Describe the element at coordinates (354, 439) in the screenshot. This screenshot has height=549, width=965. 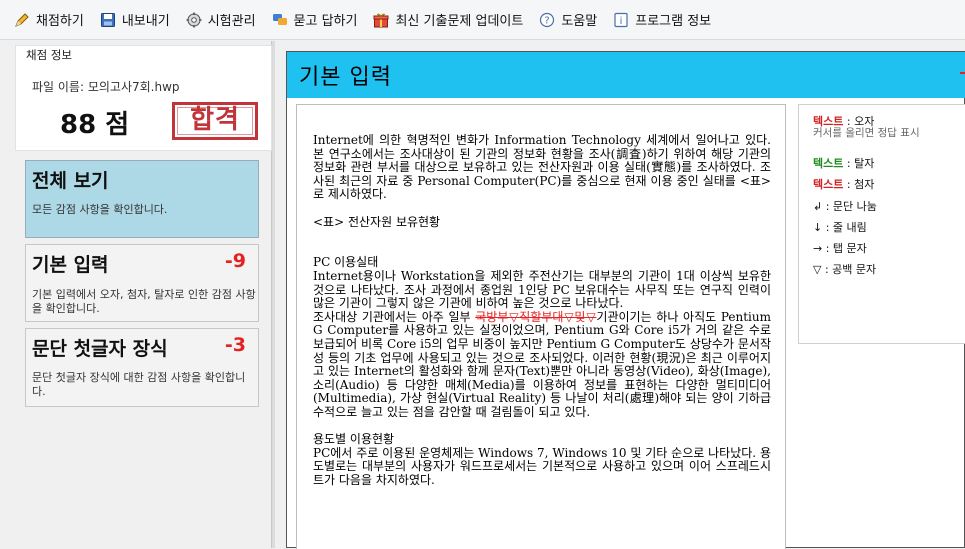
I see `doc-paragraph: 용도별 이용현황` at that location.